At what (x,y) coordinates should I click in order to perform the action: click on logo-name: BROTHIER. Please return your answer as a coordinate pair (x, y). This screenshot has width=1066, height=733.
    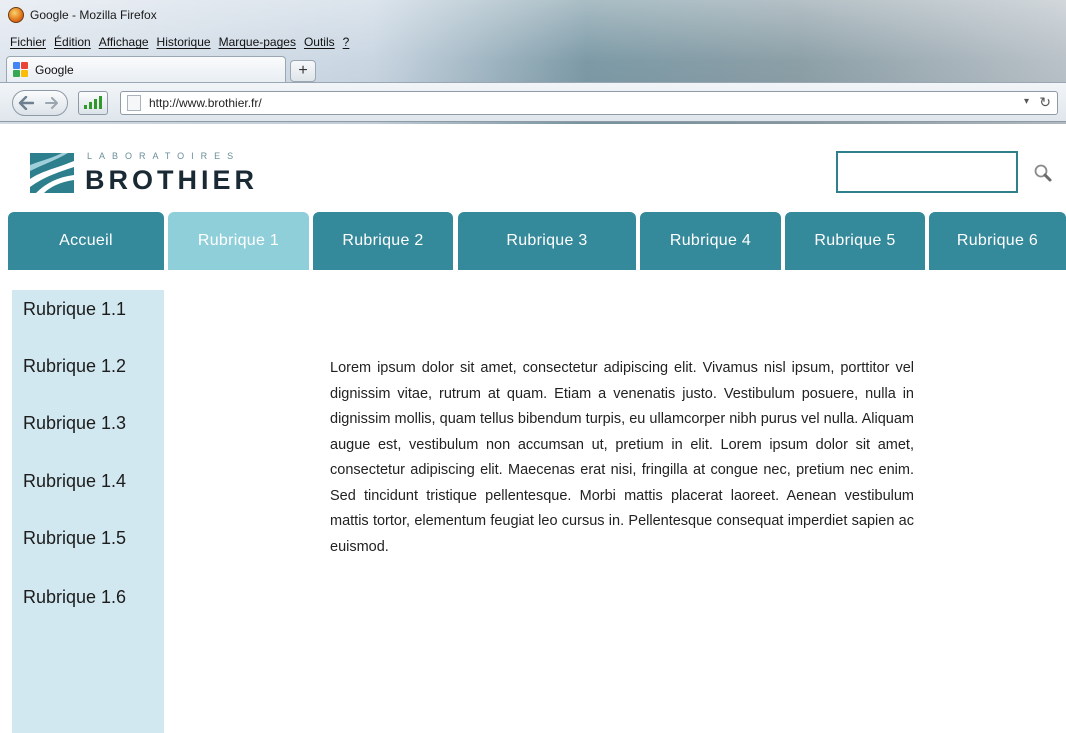
    Looking at the image, I should click on (171, 180).